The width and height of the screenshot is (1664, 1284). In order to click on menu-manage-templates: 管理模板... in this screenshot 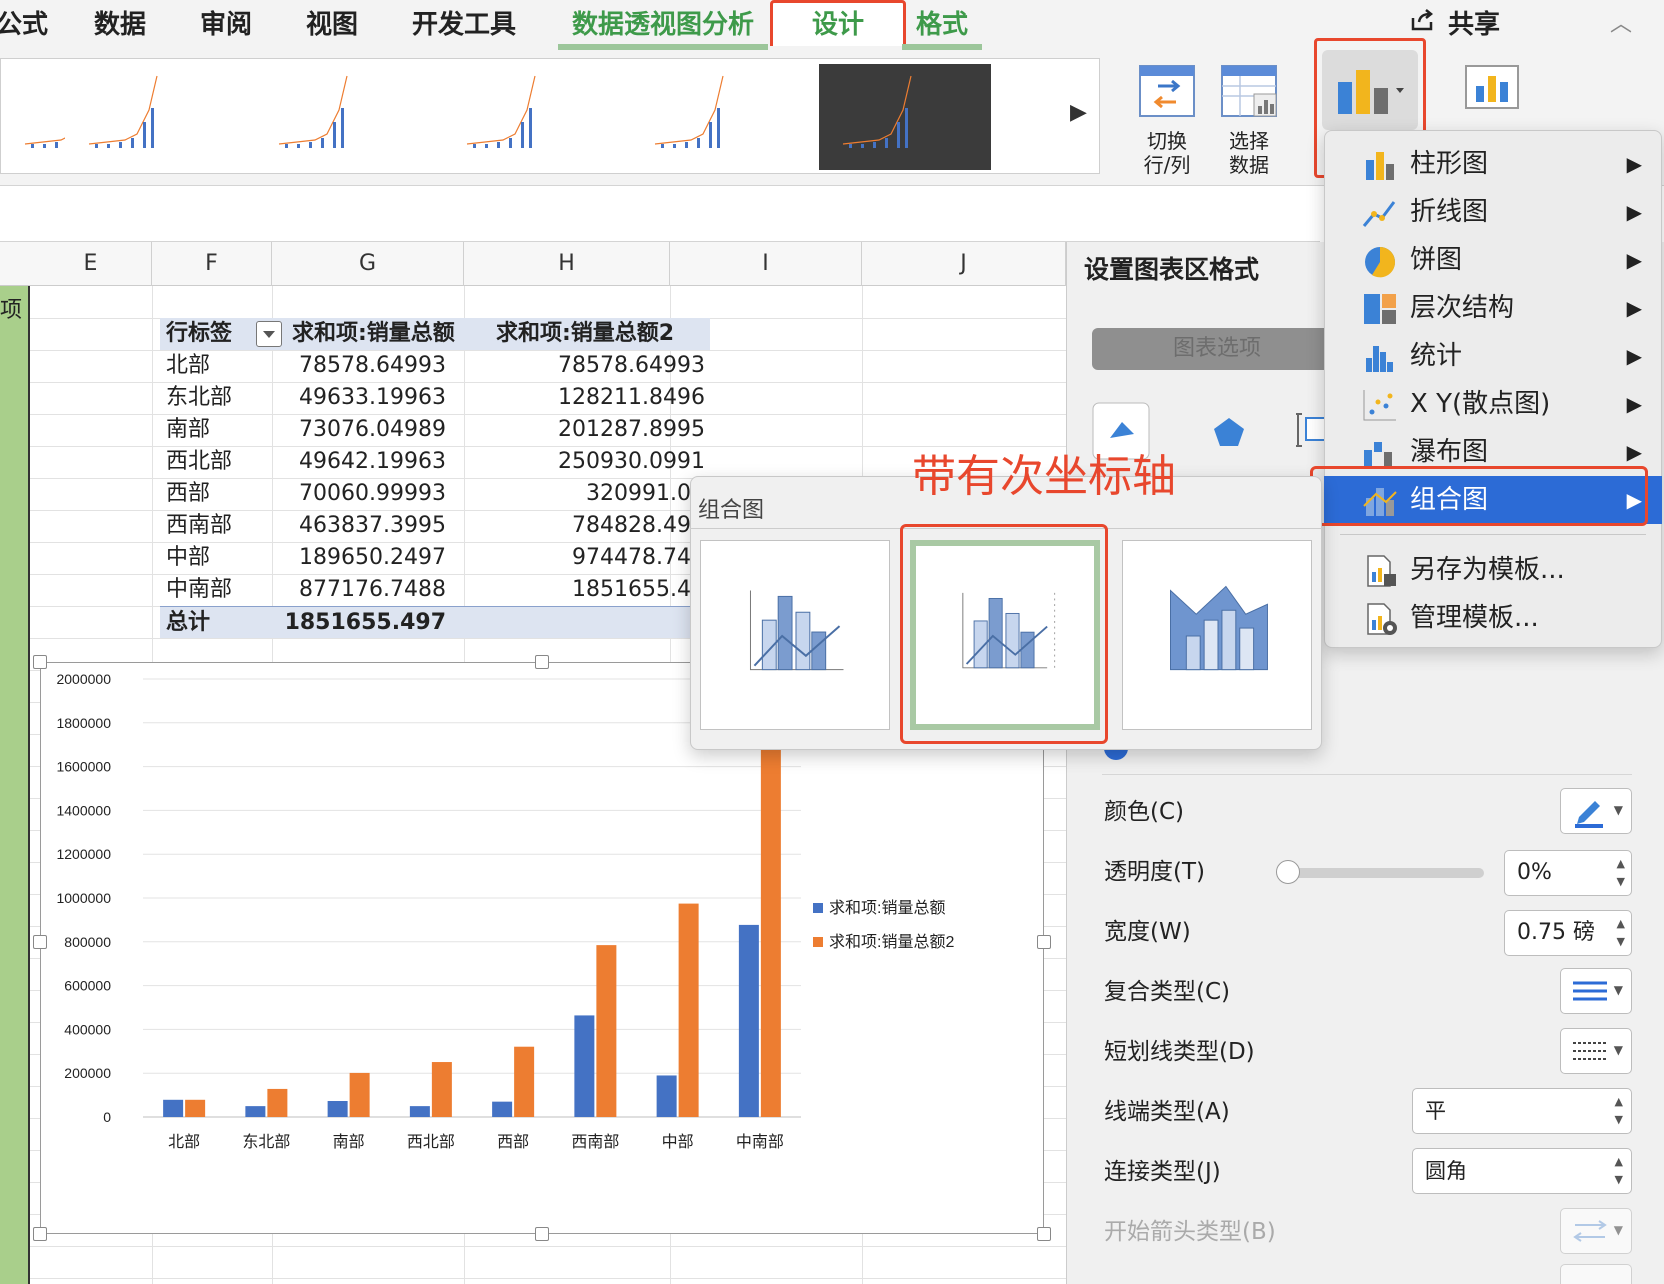, I will do `click(1493, 618)`.